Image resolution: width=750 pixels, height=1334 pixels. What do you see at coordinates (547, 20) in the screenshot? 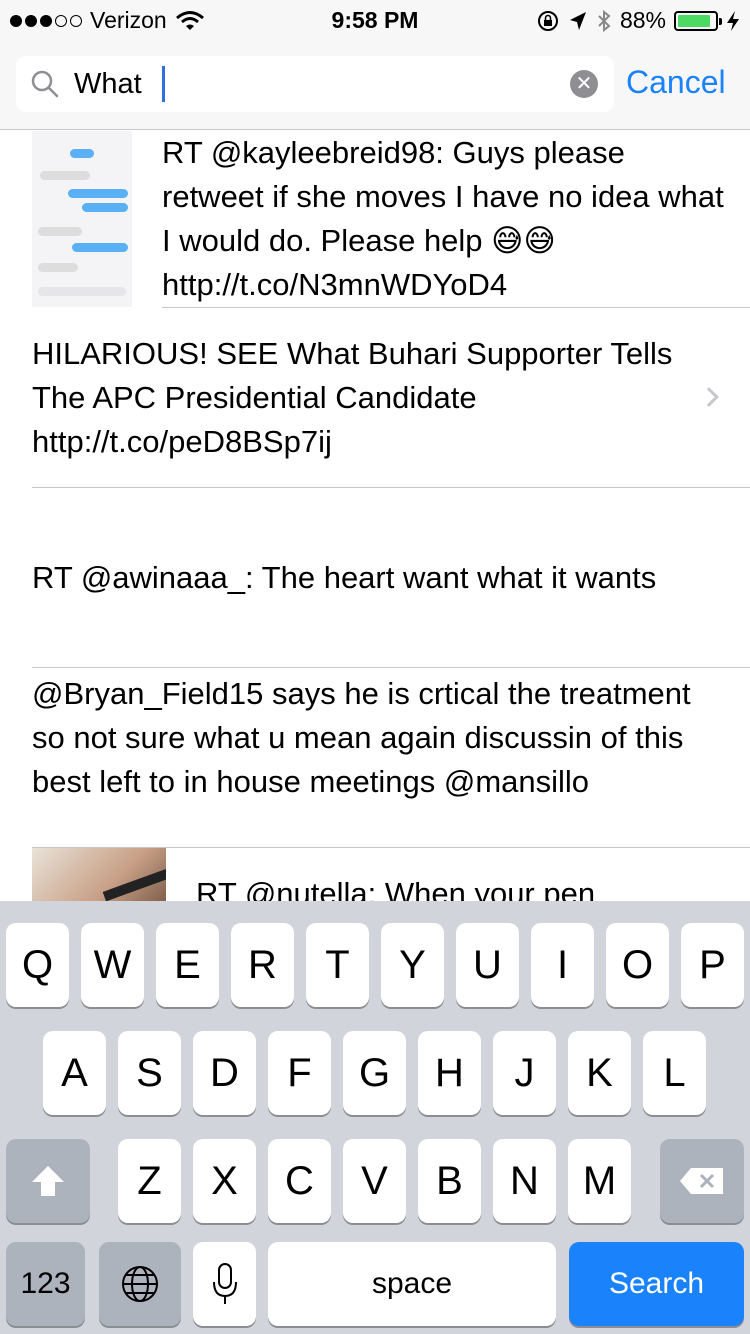
I see `rotation-lock-icon` at bounding box center [547, 20].